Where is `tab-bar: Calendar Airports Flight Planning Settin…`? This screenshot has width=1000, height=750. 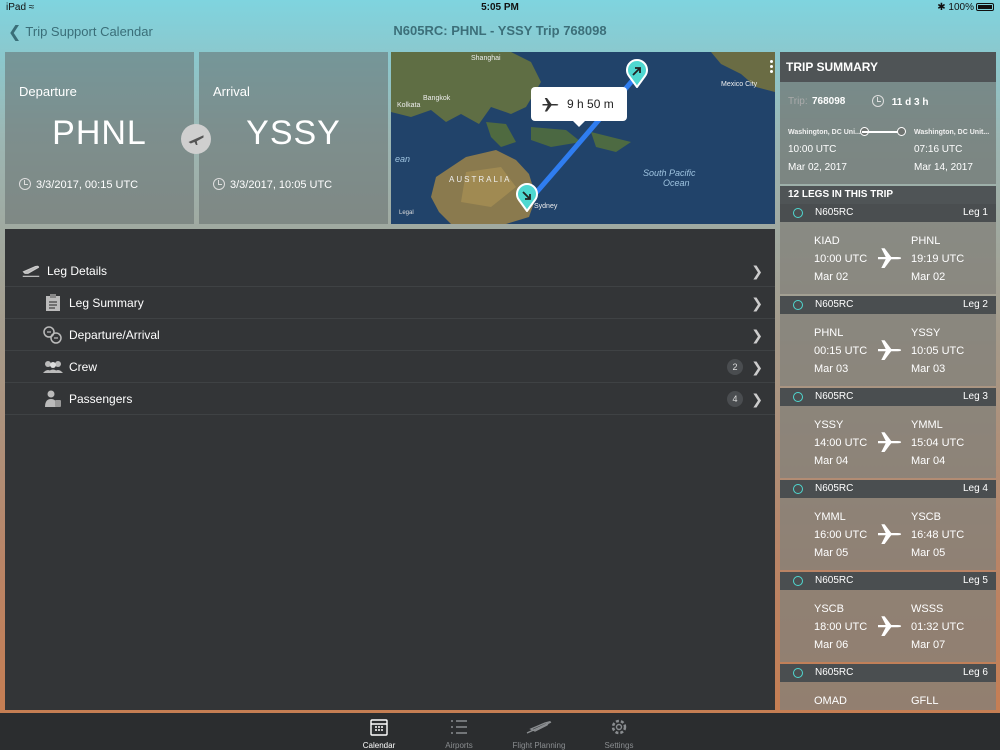 tab-bar: Calendar Airports Flight Planning Settin… is located at coordinates (500, 731).